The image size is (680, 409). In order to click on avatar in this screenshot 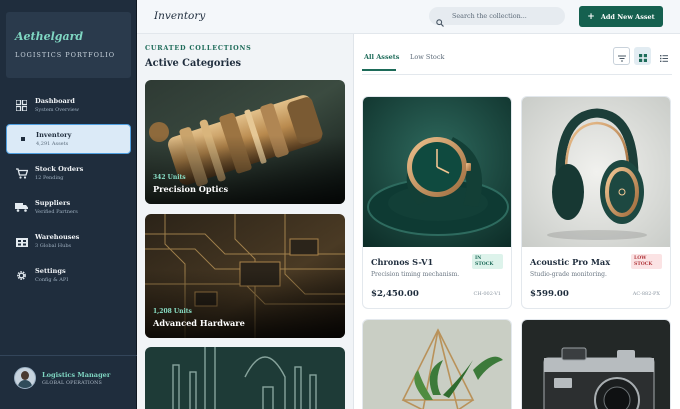, I will do `click(25, 378)`.